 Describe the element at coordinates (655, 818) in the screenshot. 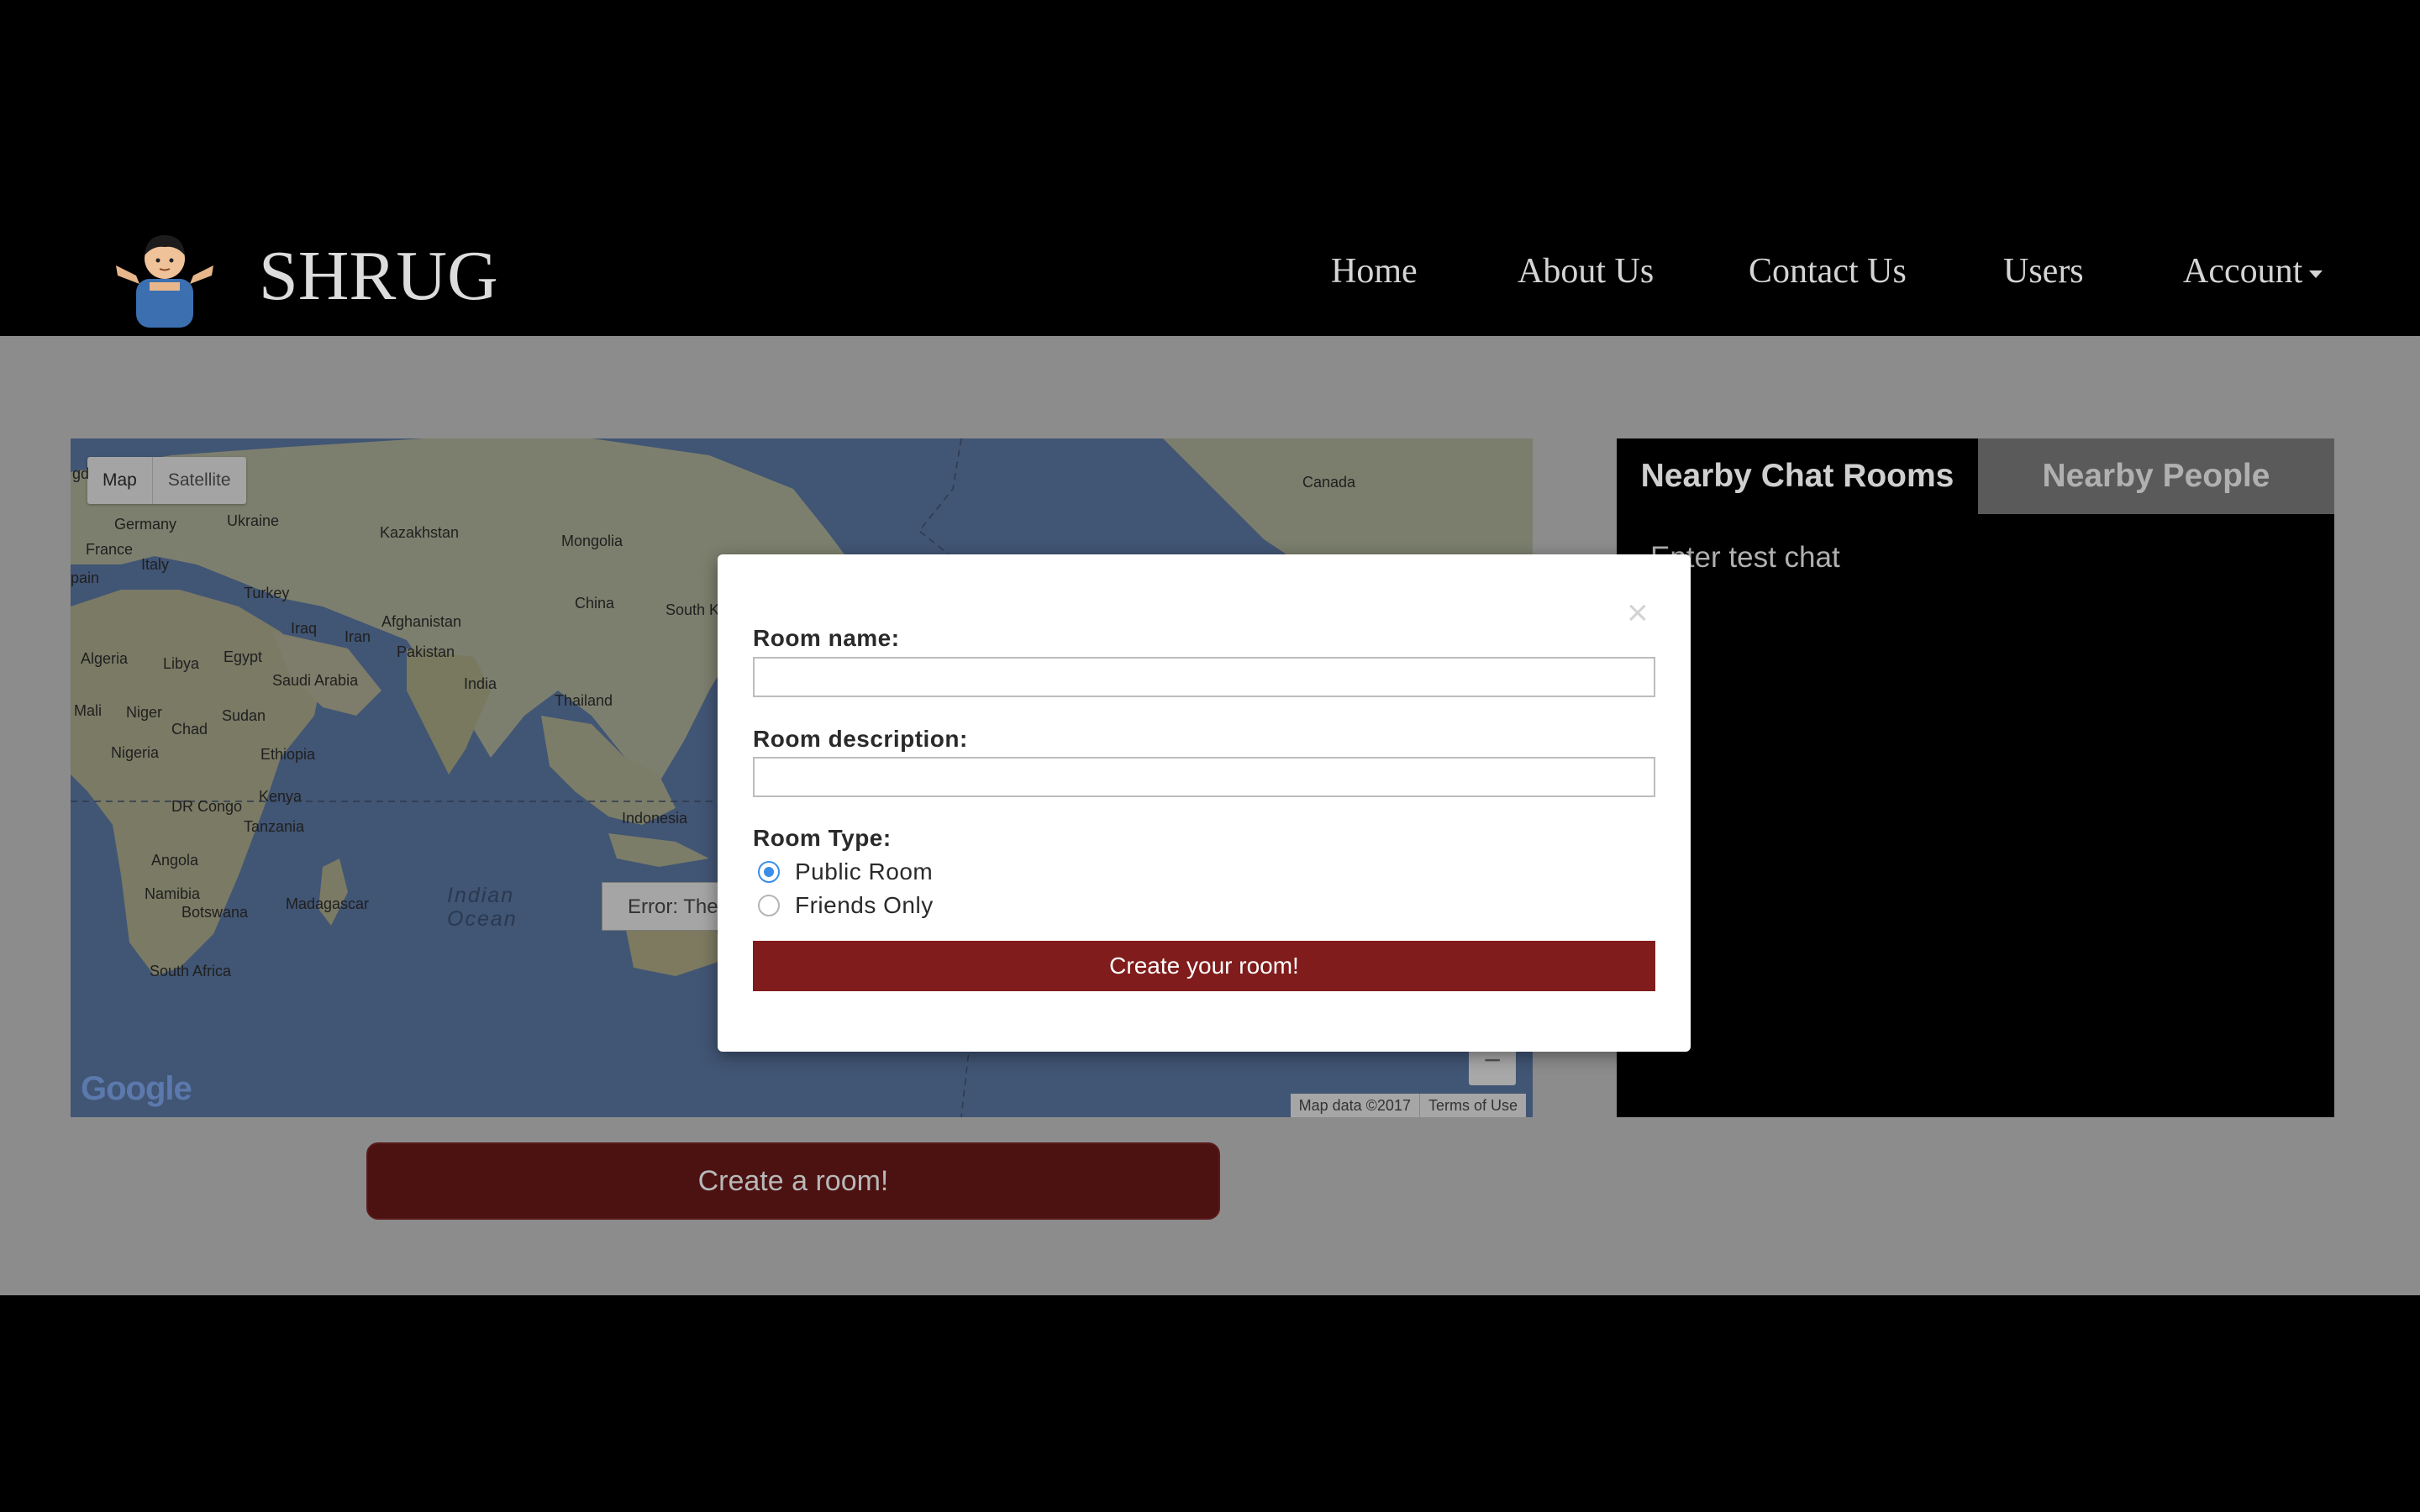

I see `map-label: Indonesia` at that location.